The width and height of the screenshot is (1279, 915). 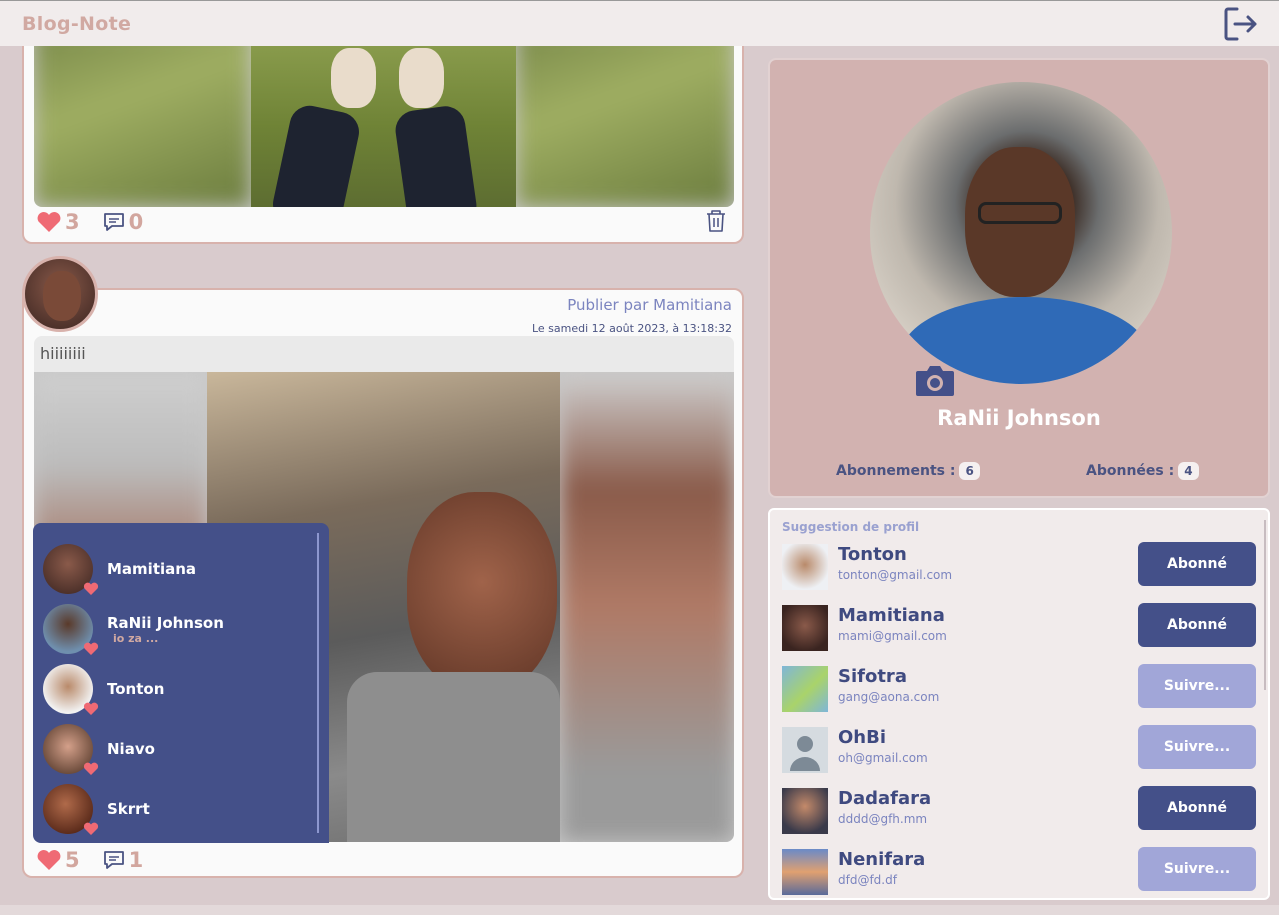 What do you see at coordinates (1020, 567) in the screenshot?
I see `suggestion-row: Tonton tonton@gmail.com Abonné` at bounding box center [1020, 567].